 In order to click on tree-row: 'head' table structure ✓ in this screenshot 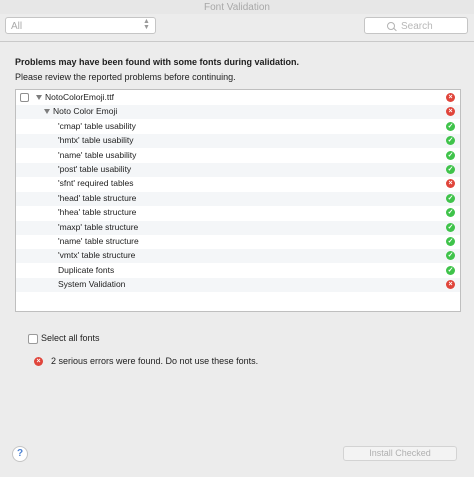, I will do `click(238, 198)`.